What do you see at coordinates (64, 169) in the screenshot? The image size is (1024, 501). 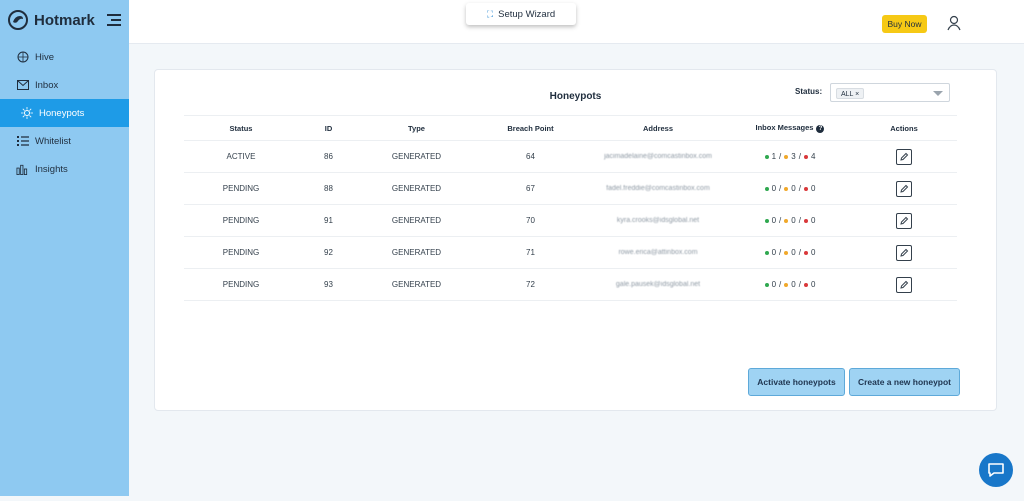 I see `sidebar-item-insights: Insights` at bounding box center [64, 169].